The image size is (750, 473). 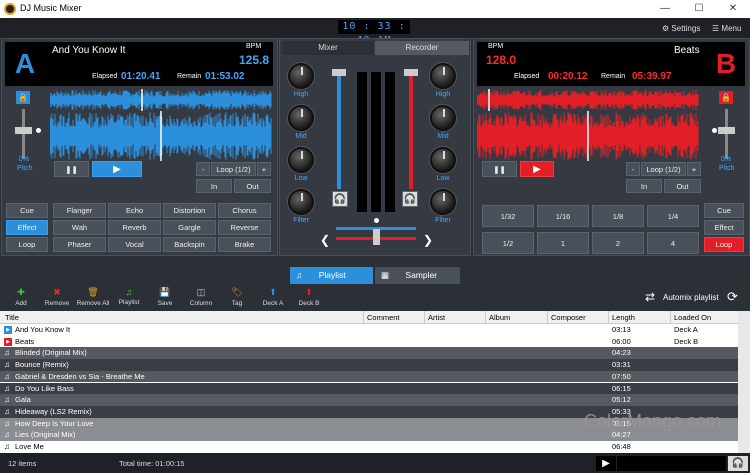 What do you see at coordinates (376, 237) in the screenshot?
I see `crossfader-handle` at bounding box center [376, 237].